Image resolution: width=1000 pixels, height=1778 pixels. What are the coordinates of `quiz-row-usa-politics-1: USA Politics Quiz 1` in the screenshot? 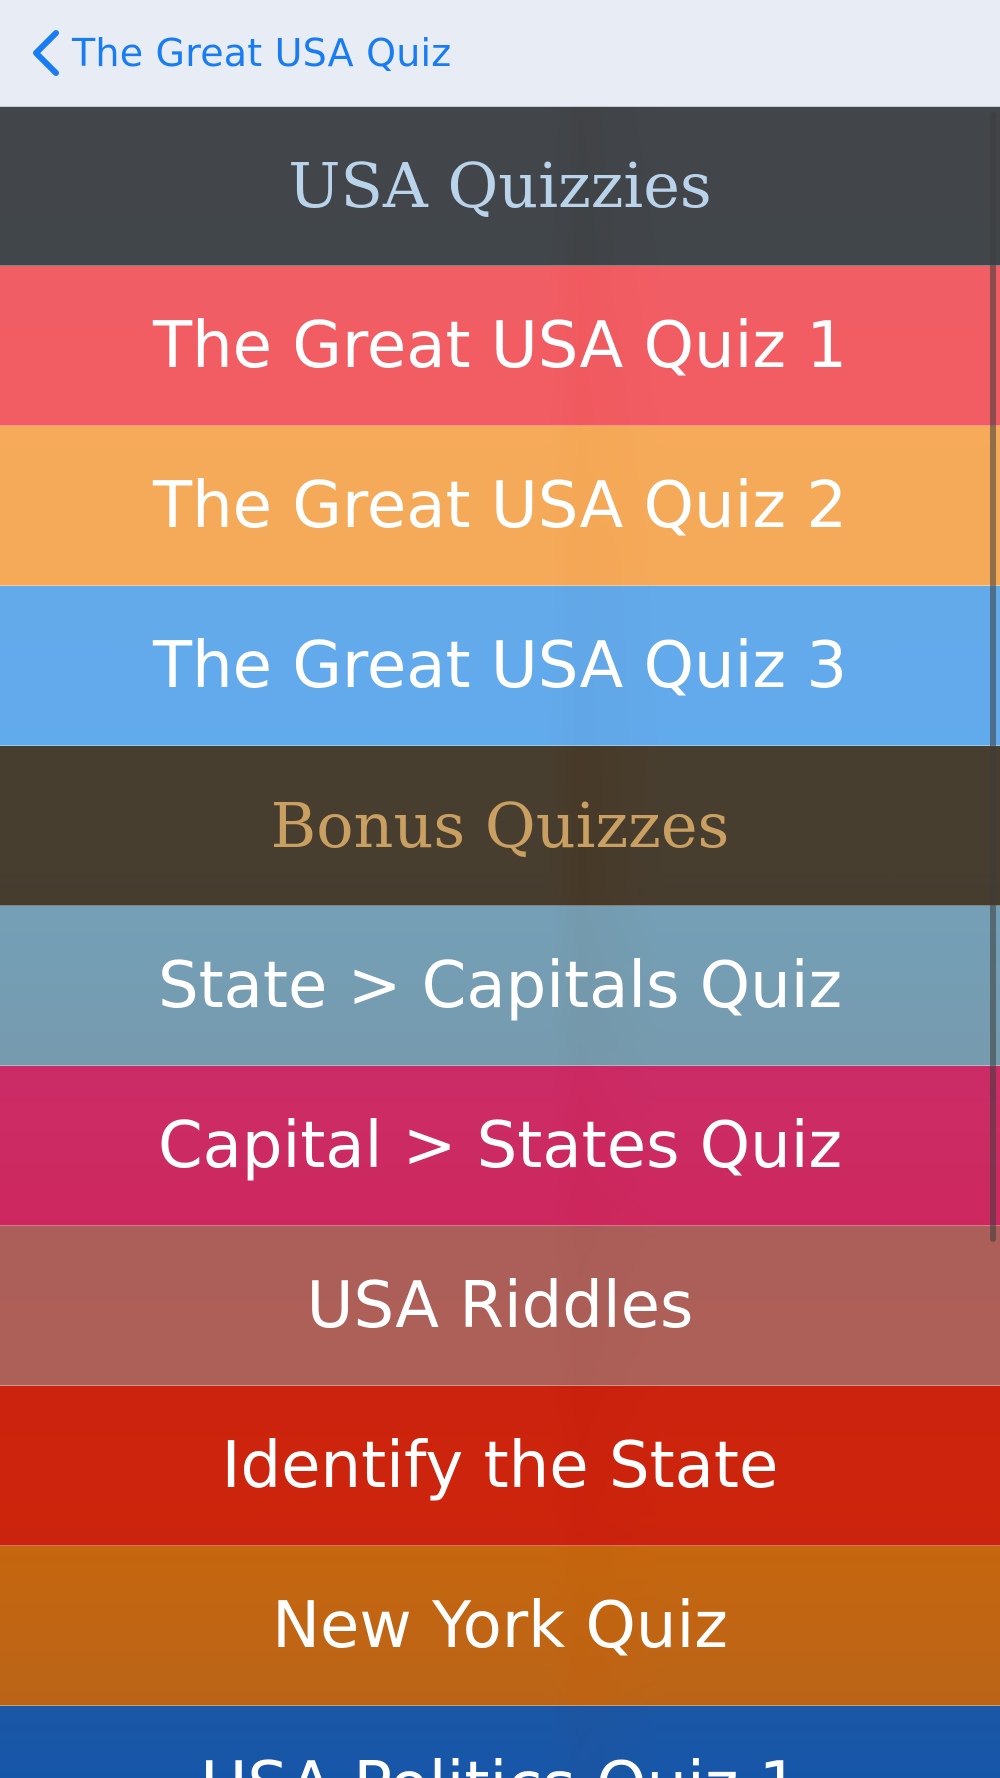 It's located at (500, 1742).